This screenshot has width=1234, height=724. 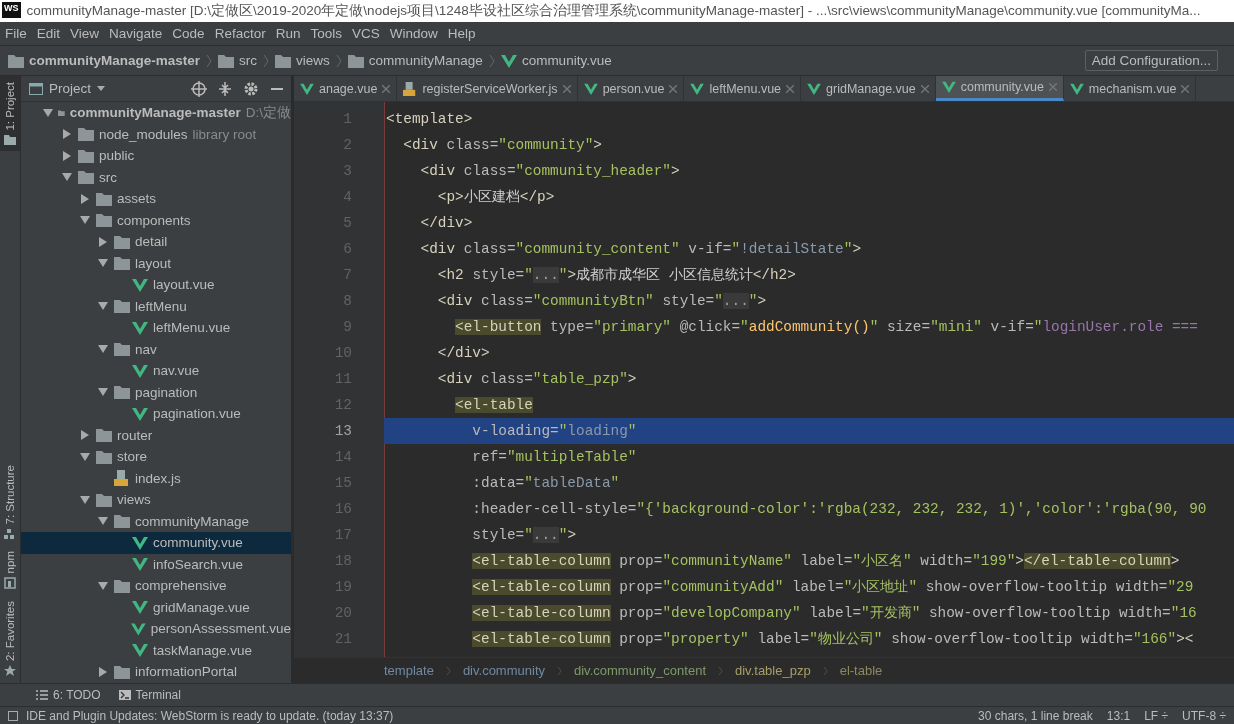 I want to click on menu-item: Edit, so click(x=48, y=33).